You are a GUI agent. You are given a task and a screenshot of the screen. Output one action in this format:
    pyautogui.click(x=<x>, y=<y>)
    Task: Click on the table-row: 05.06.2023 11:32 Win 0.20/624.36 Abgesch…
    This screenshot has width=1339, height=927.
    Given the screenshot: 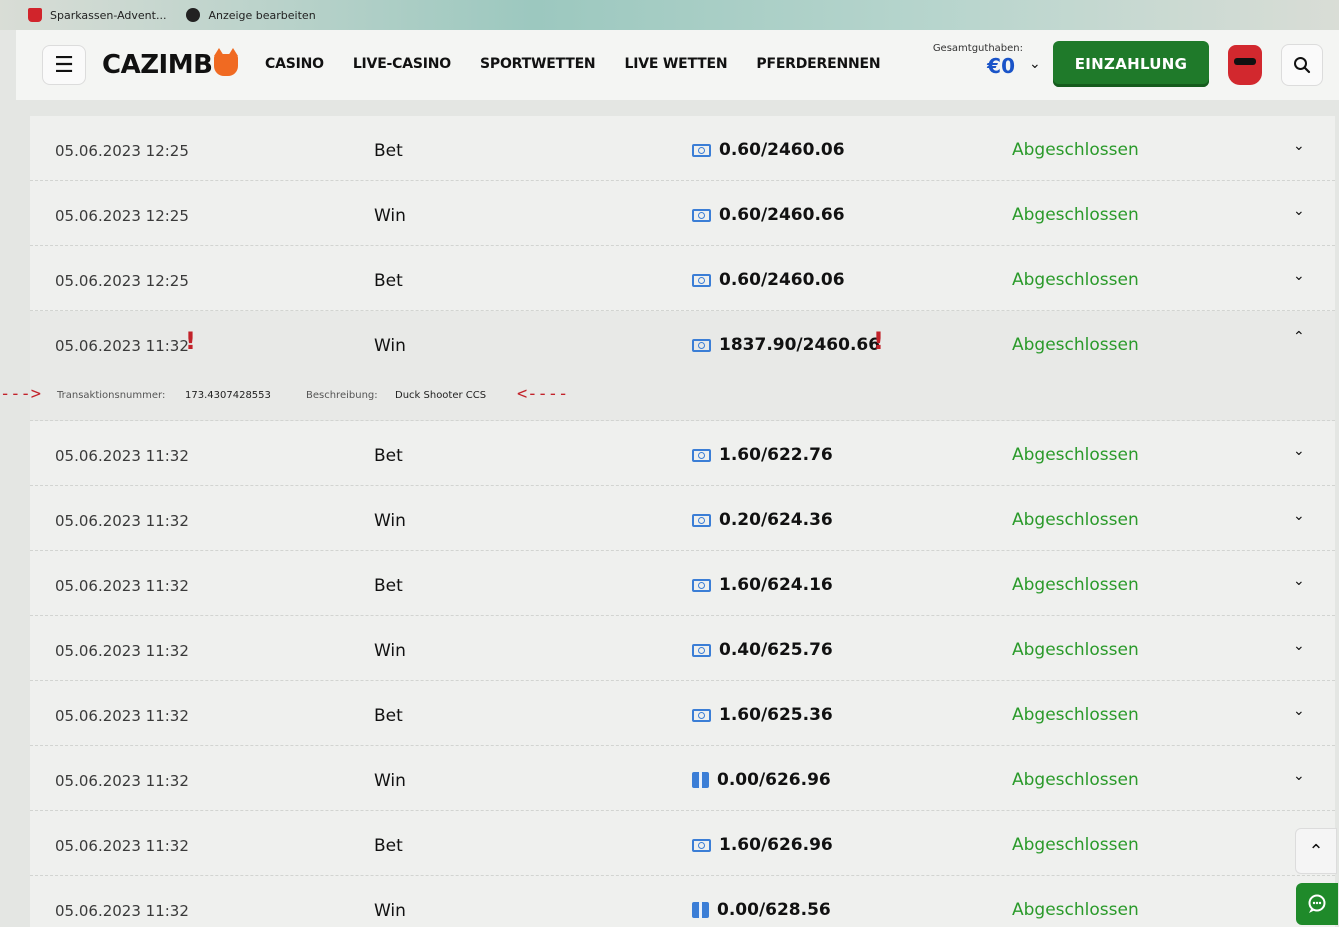 What is the action you would take?
    pyautogui.click(x=682, y=518)
    